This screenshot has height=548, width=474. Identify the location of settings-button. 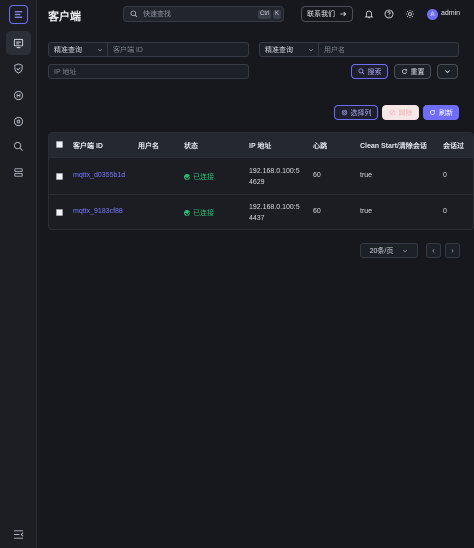
(410, 14).